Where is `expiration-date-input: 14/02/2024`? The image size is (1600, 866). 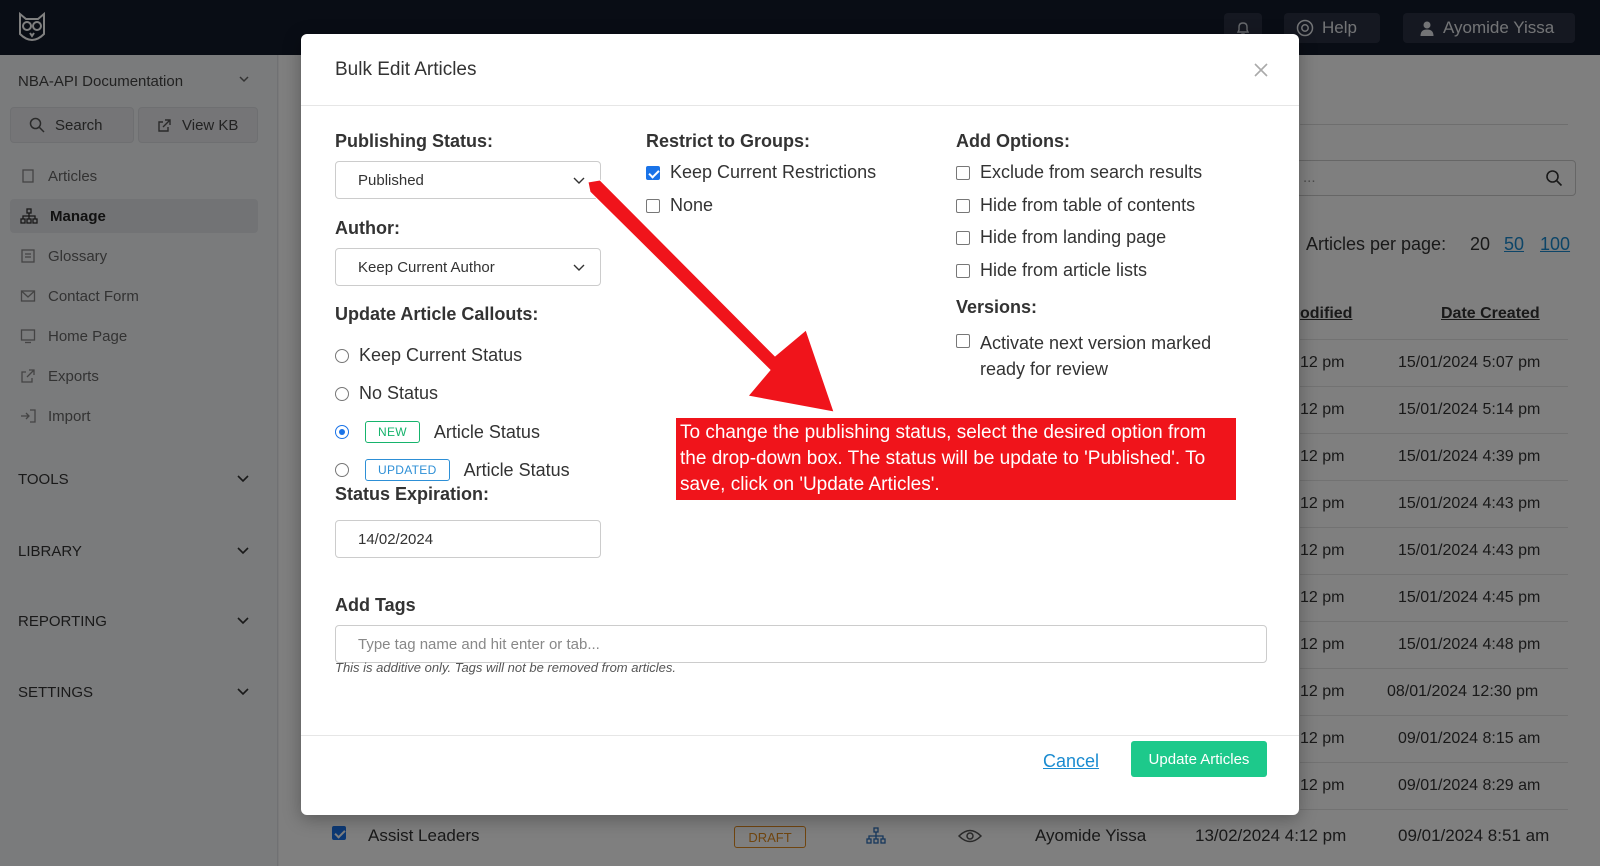 expiration-date-input: 14/02/2024 is located at coordinates (468, 539).